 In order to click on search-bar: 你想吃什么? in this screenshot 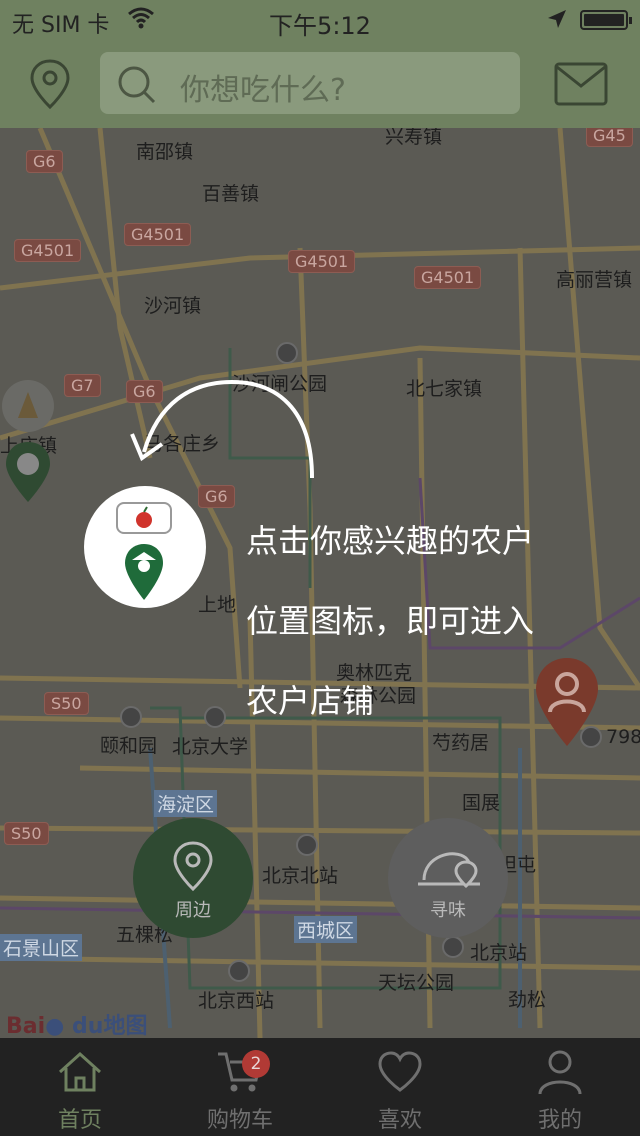, I will do `click(310, 83)`.